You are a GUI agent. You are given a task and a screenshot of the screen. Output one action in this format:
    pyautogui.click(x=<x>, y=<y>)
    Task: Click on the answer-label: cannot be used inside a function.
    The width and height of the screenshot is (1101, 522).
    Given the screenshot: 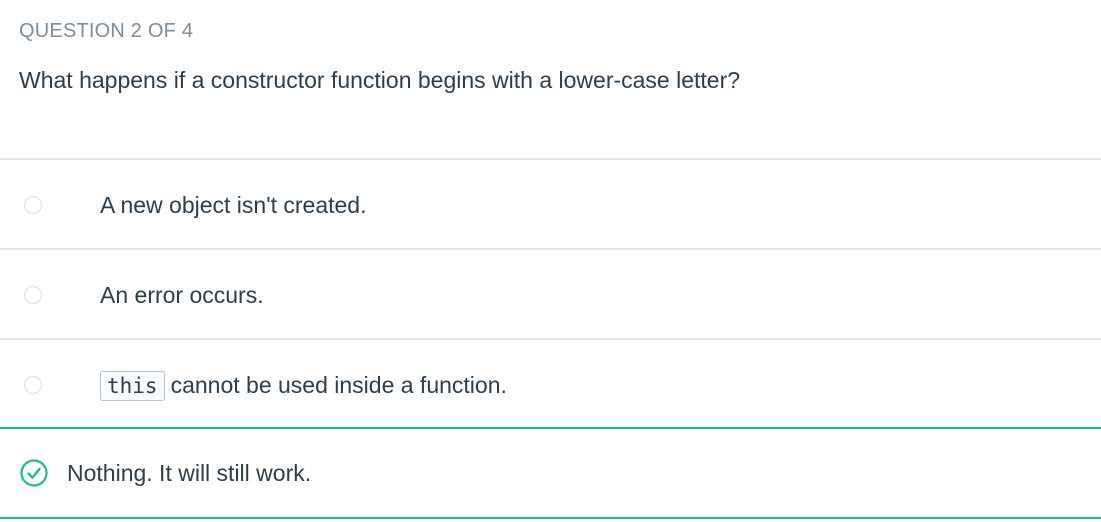 What is the action you would take?
    pyautogui.click(x=338, y=385)
    